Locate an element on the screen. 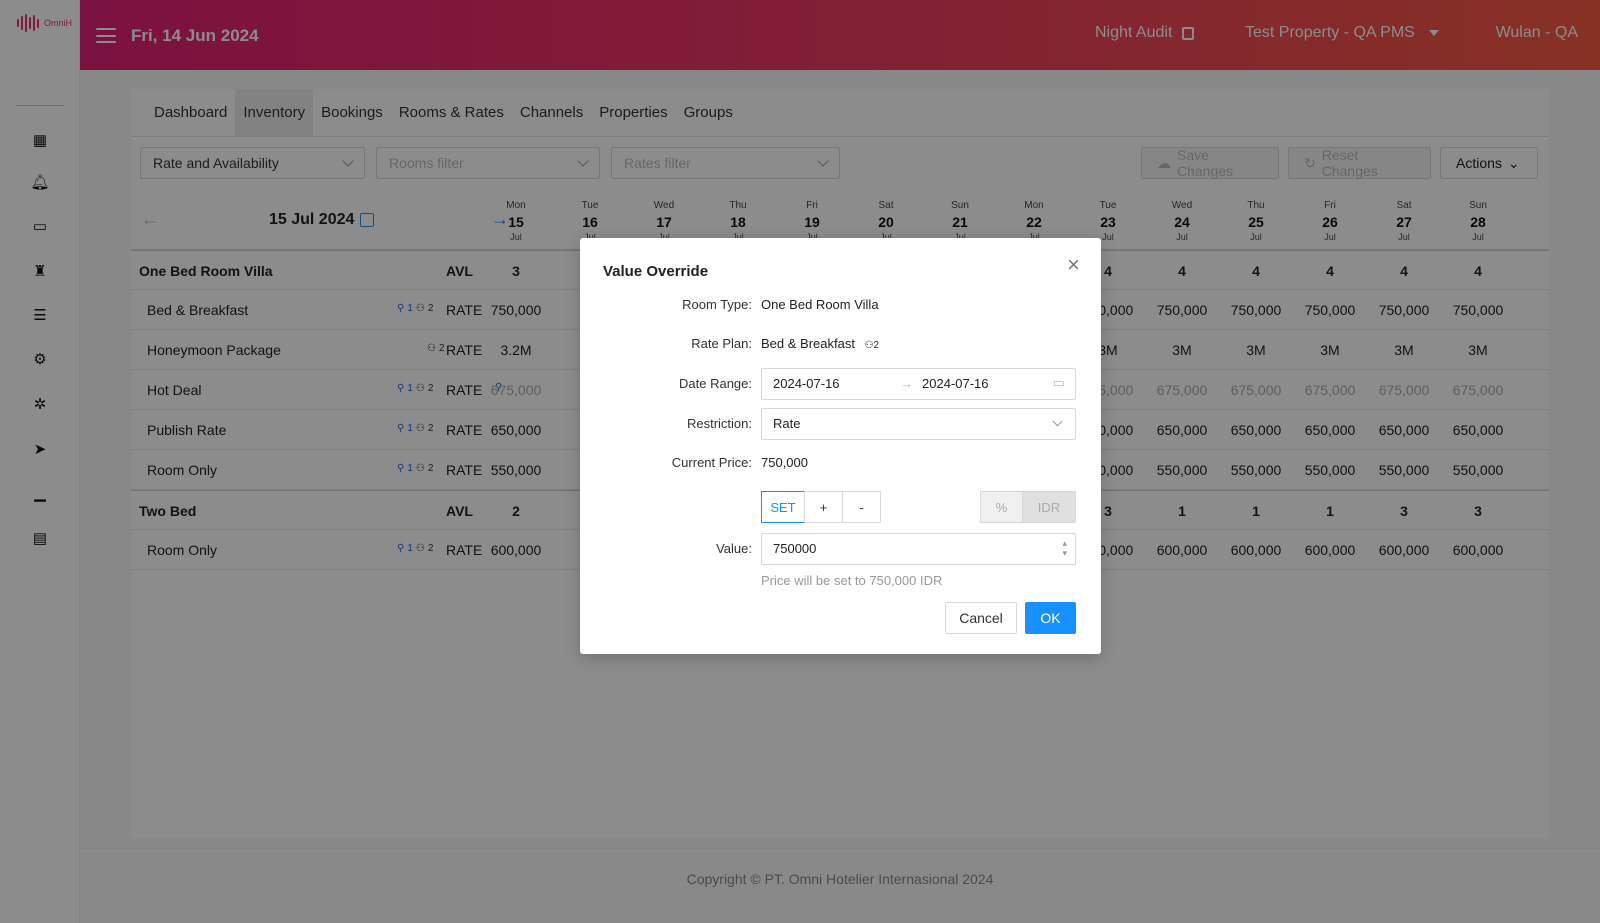 The image size is (1600, 923). modal-title: Value Override is located at coordinates (656, 271).